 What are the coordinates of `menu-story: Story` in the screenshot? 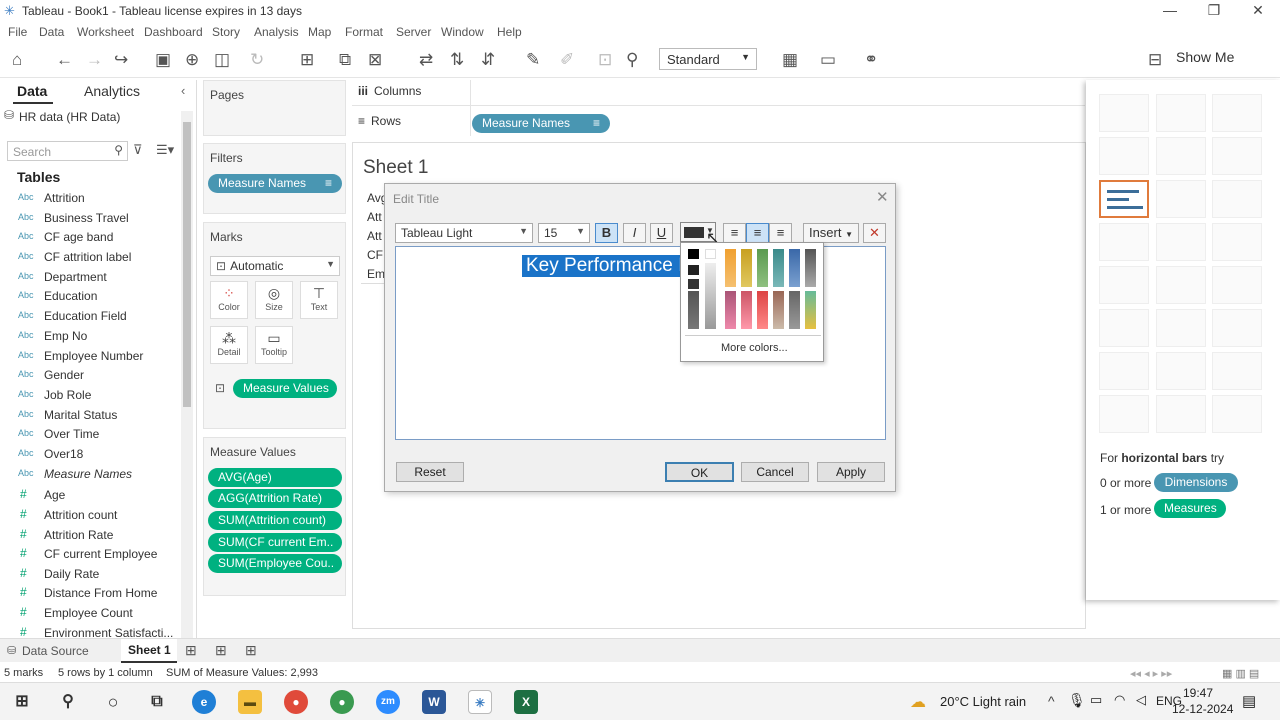 It's located at (226, 32).